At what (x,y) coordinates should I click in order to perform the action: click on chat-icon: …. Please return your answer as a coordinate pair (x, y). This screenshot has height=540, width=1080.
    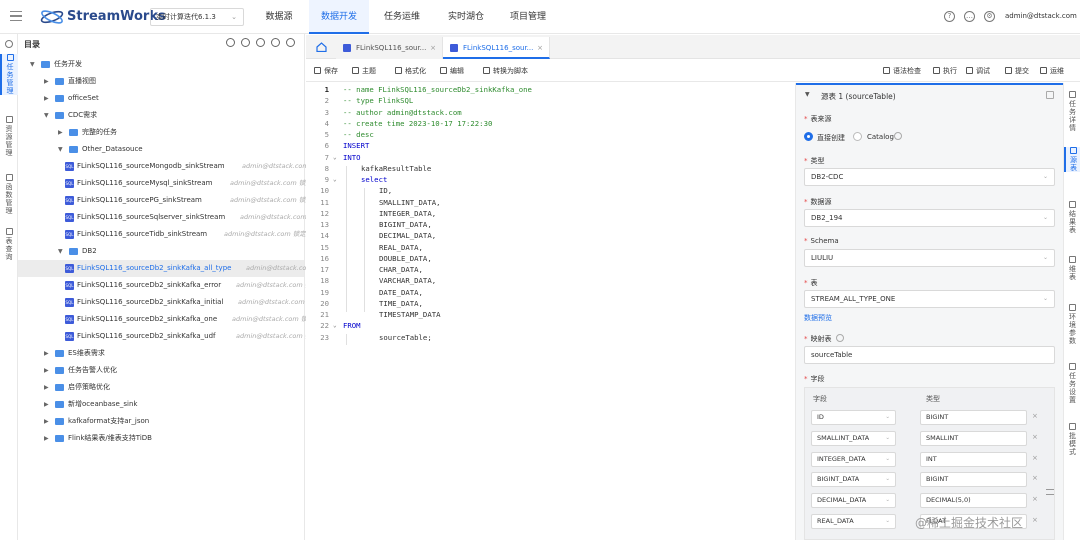
    Looking at the image, I should click on (969, 16).